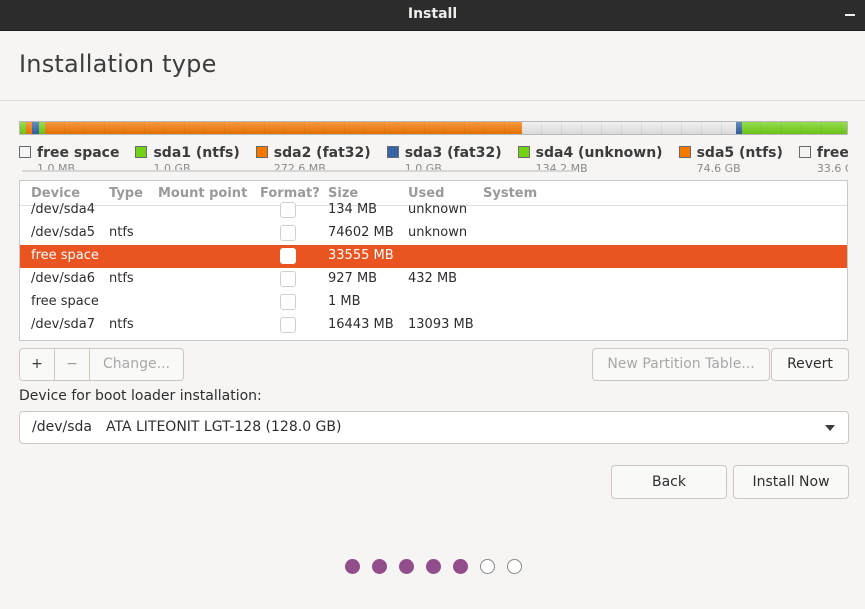  What do you see at coordinates (426, 193) in the screenshot?
I see `column-used: Used` at bounding box center [426, 193].